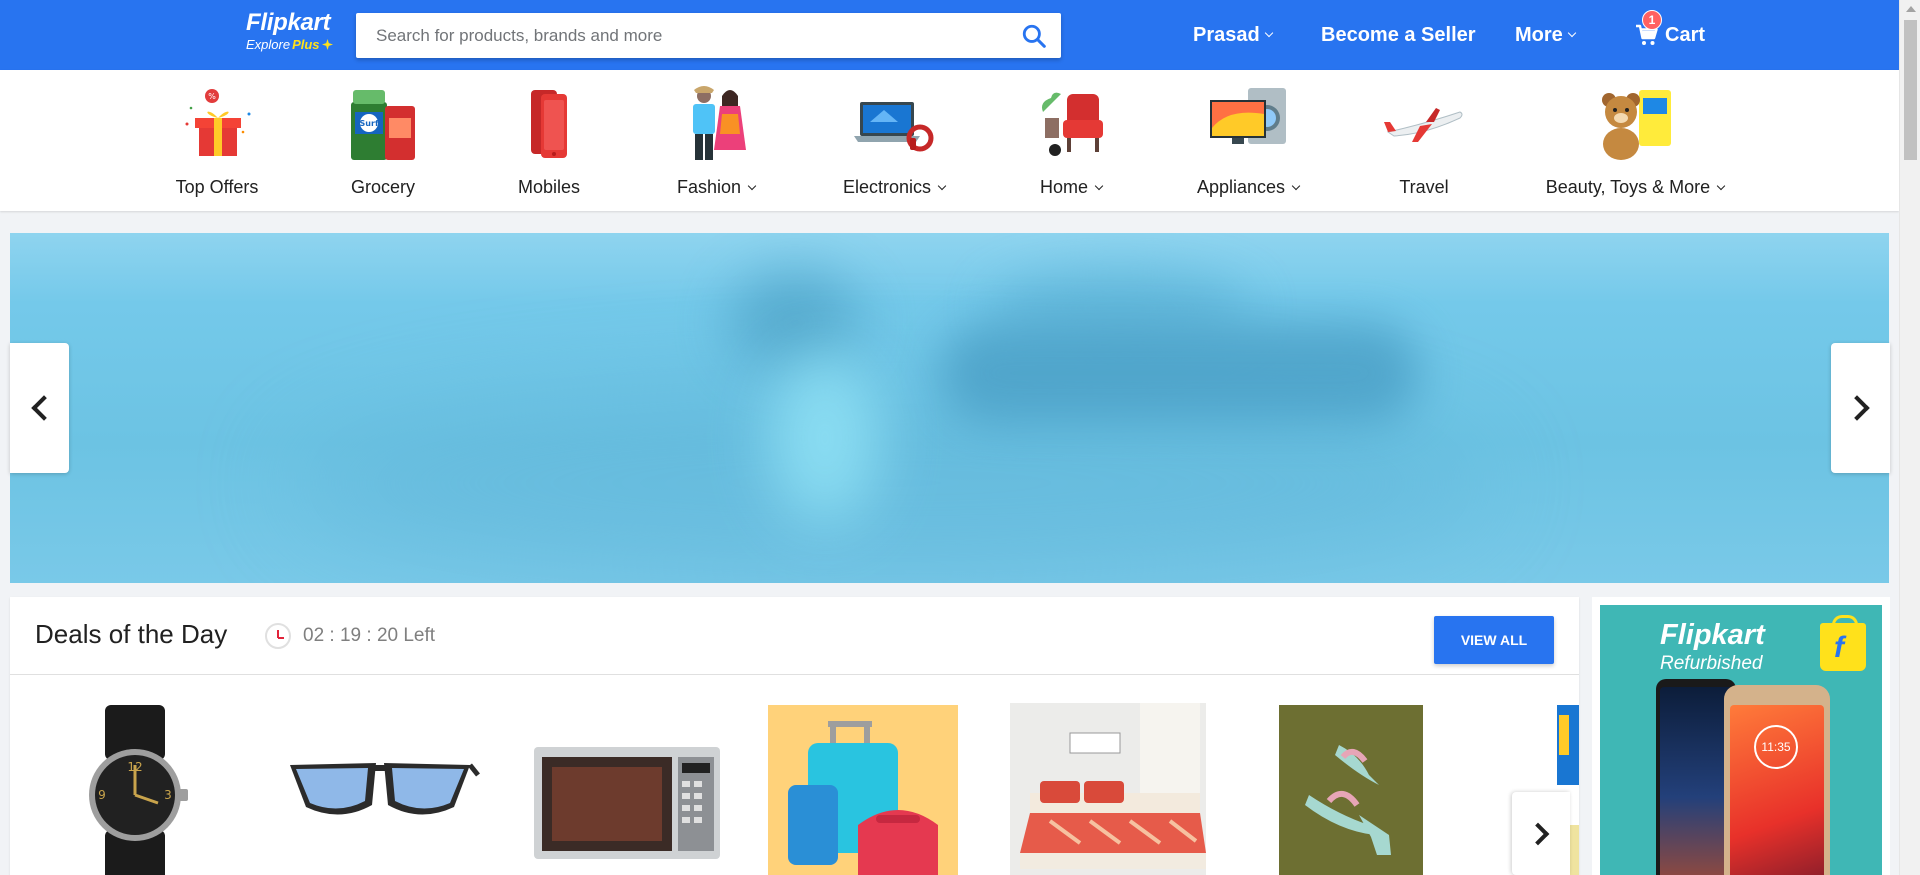 Image resolution: width=1920 pixels, height=875 pixels. Describe the element at coordinates (278, 636) in the screenshot. I see `clock-icon` at that location.